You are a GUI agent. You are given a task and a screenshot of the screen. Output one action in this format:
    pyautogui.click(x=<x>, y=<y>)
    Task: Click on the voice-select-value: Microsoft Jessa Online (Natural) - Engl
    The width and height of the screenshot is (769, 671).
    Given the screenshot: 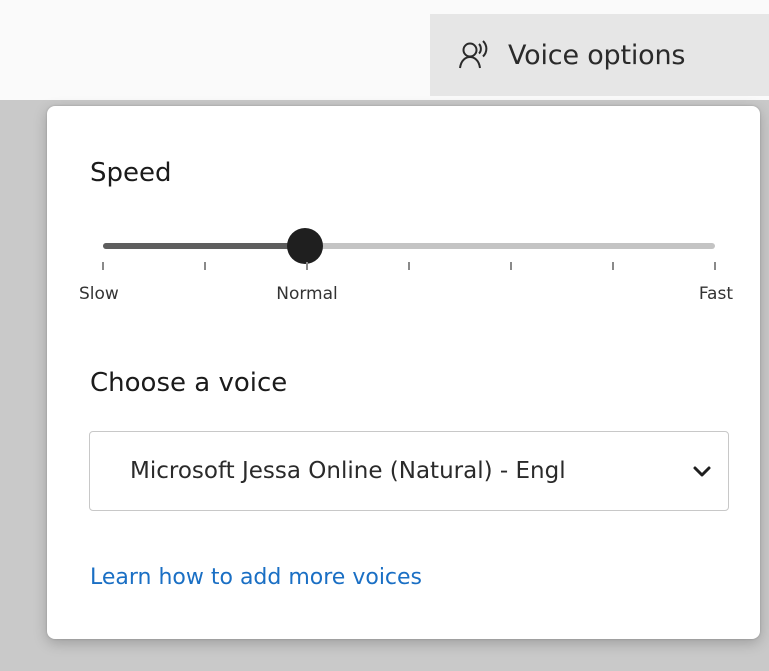 What is the action you would take?
    pyautogui.click(x=348, y=471)
    